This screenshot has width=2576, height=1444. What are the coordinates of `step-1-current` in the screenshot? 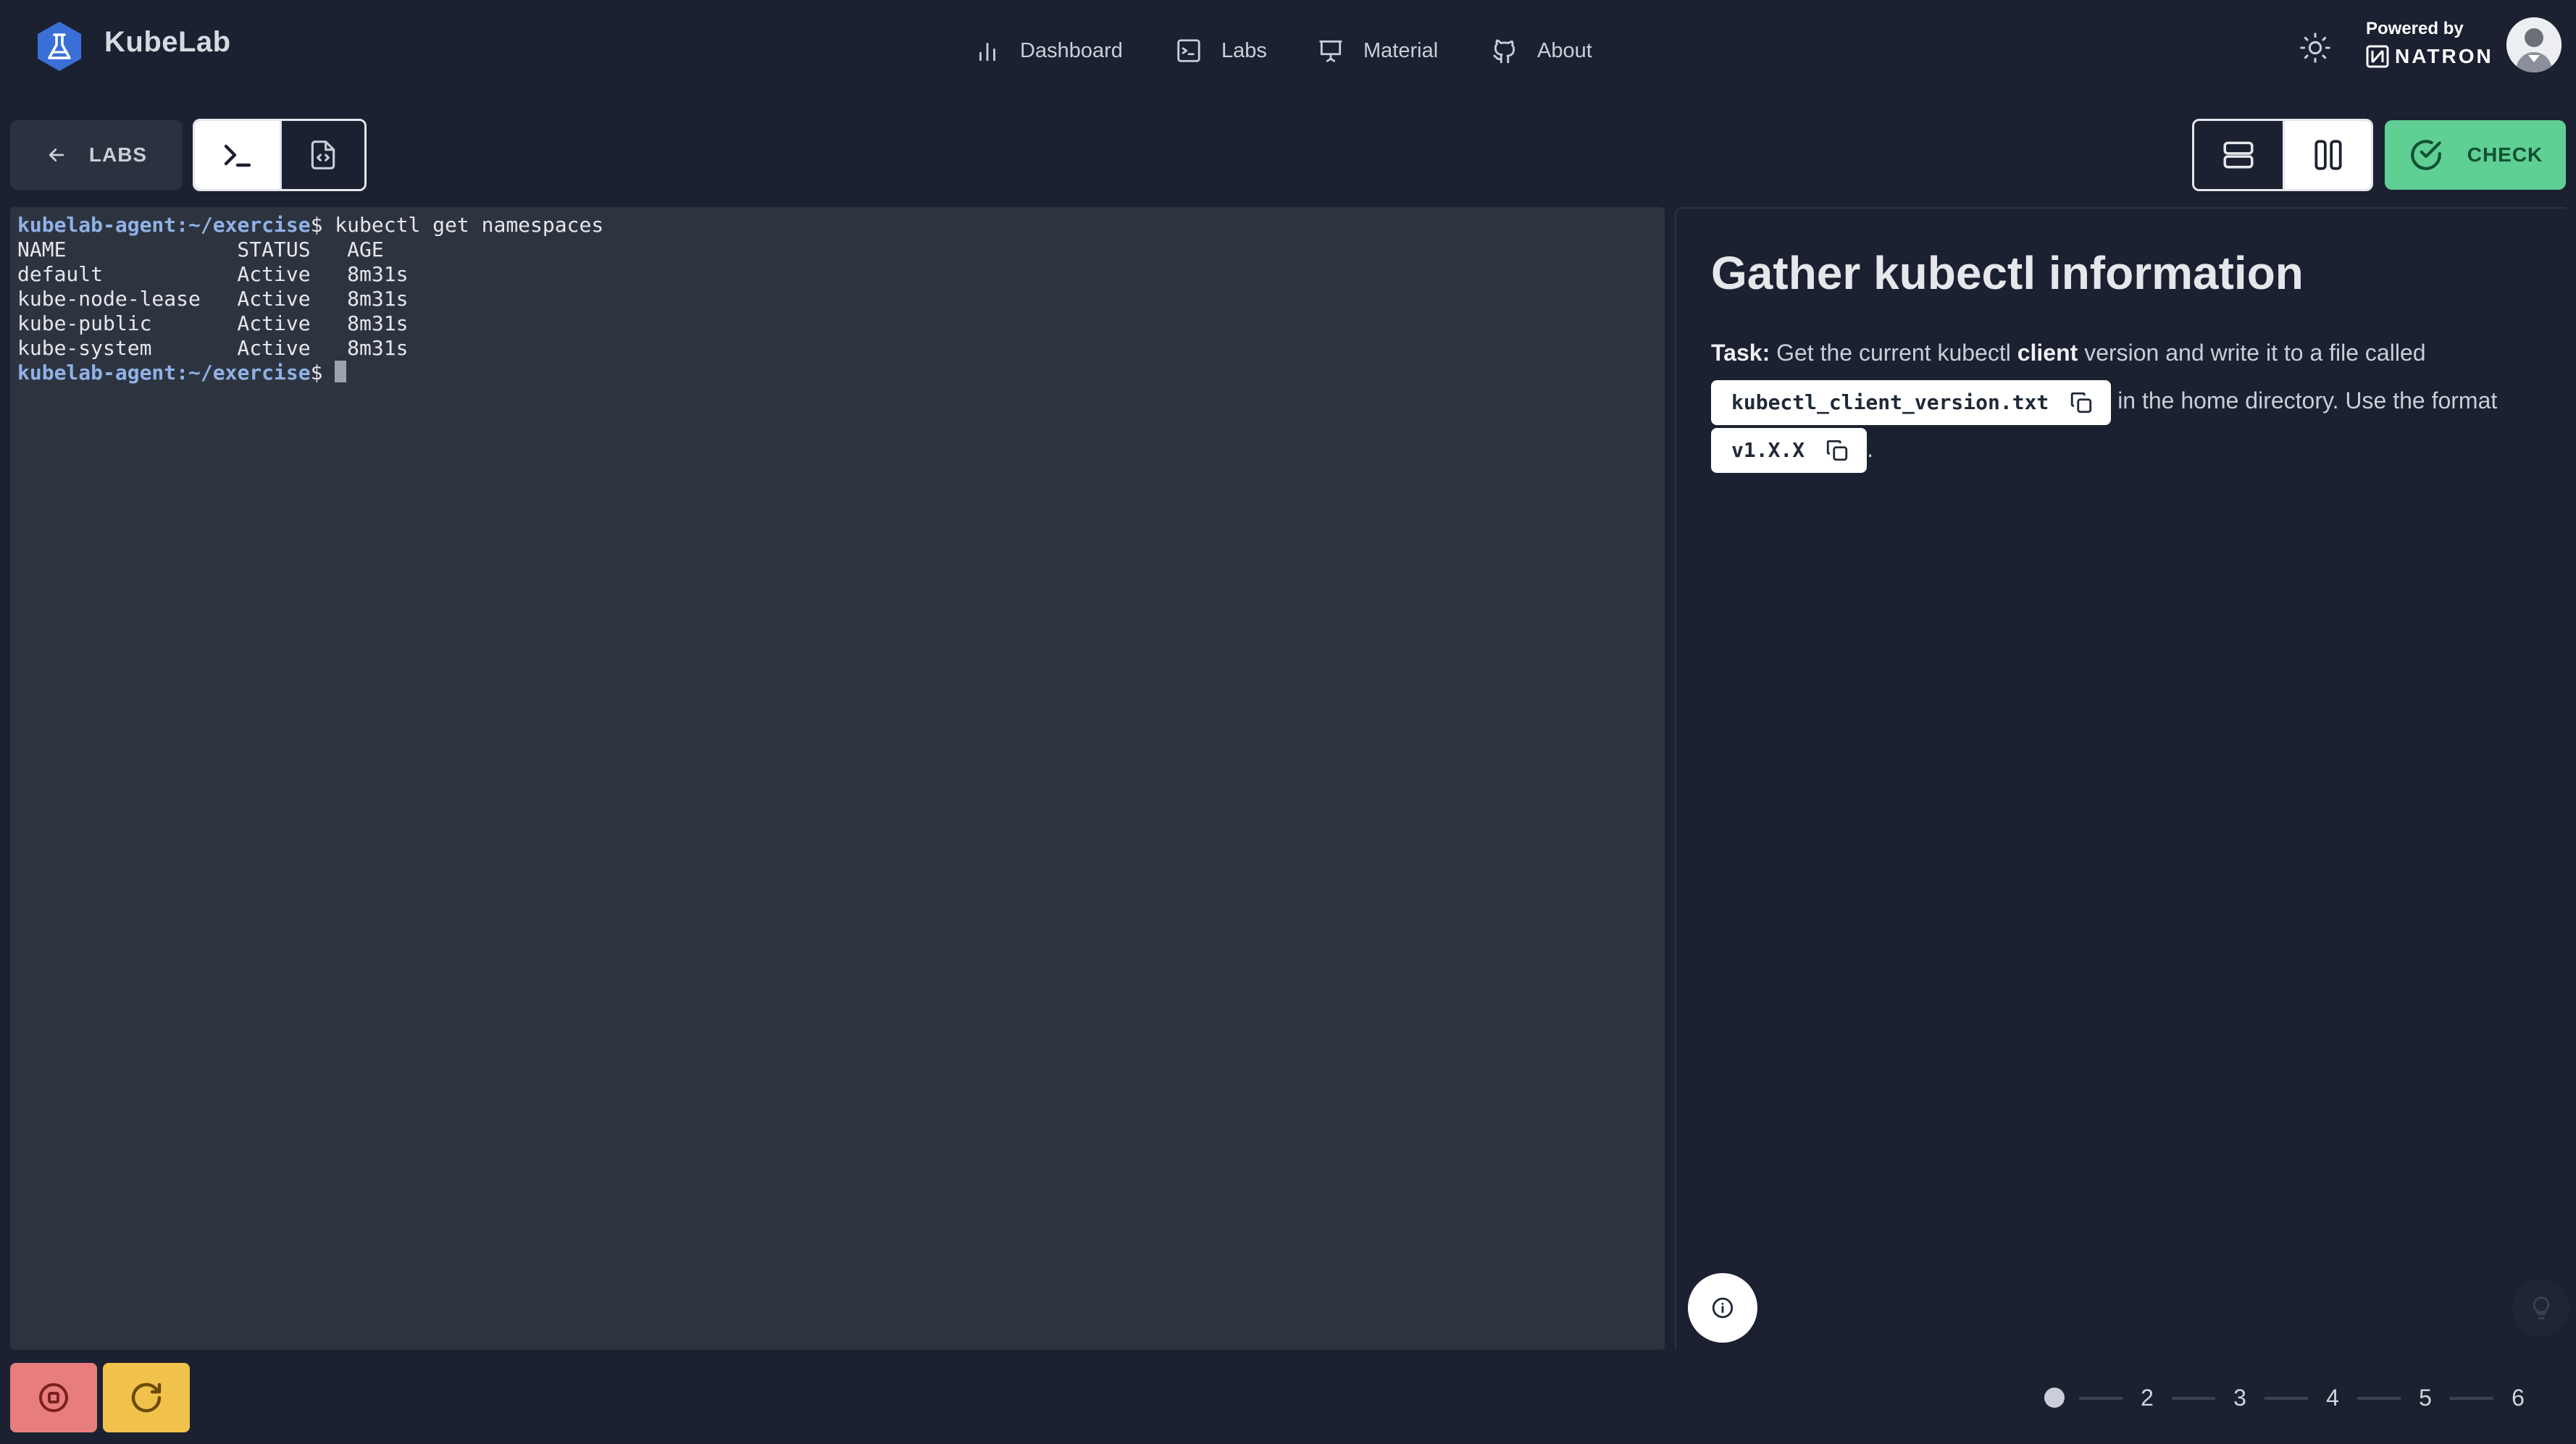 It's located at (2054, 1398).